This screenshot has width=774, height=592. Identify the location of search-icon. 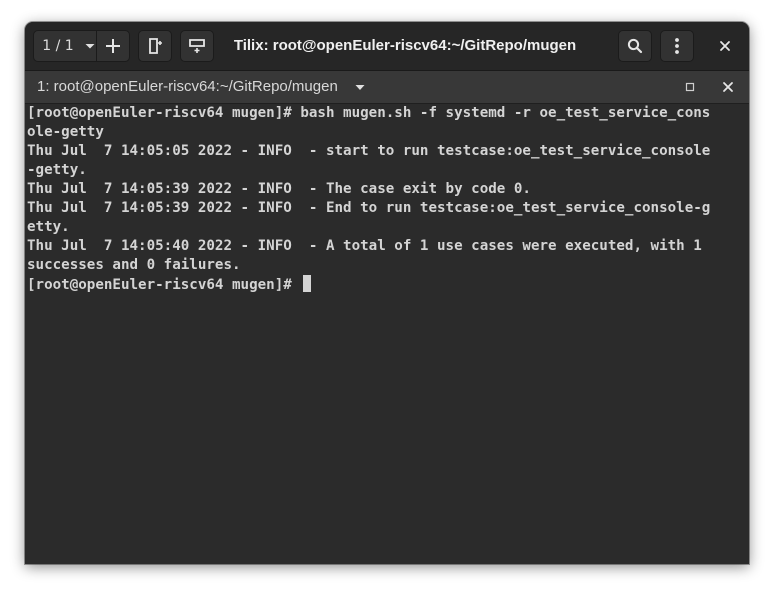
(635, 46).